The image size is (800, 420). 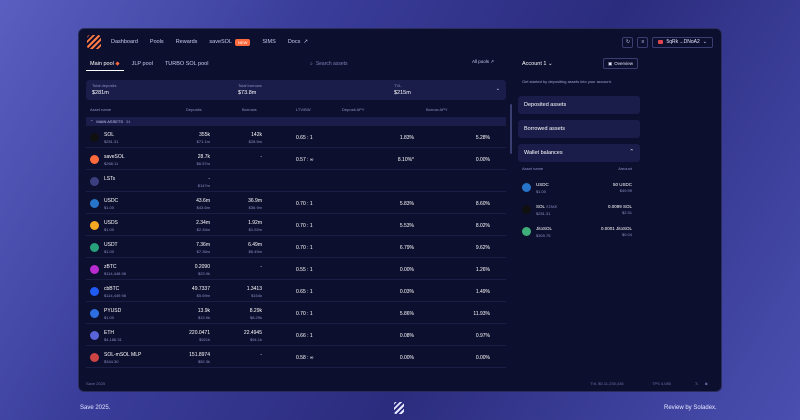 What do you see at coordinates (203, 229) in the screenshot?
I see `deposits-usd: $2.34m` at bounding box center [203, 229].